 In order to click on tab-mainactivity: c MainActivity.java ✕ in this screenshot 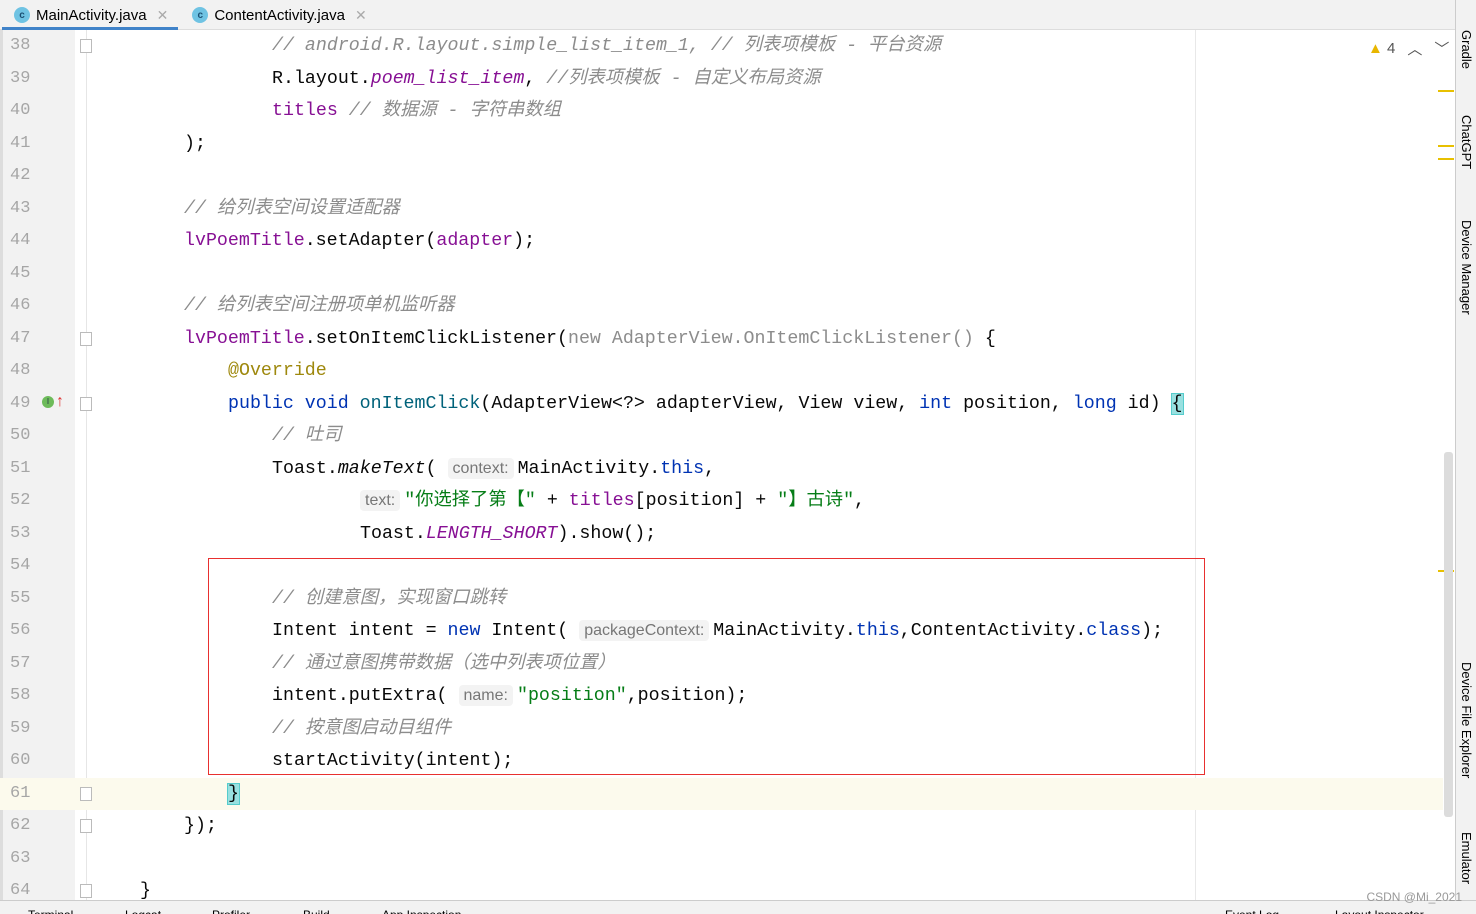, I will do `click(89, 15)`.